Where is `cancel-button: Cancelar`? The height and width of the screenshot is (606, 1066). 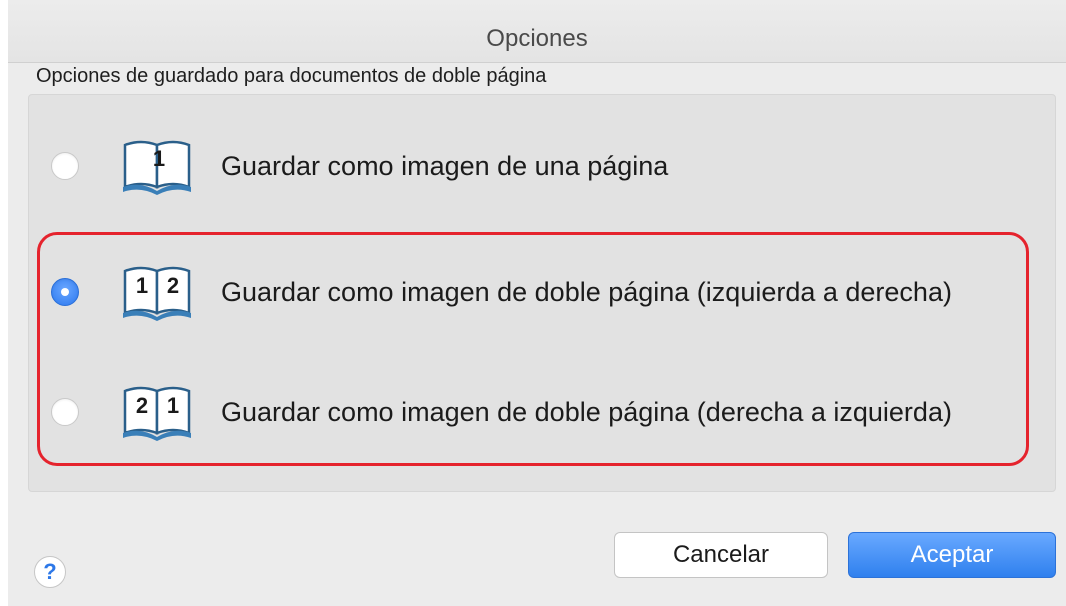 cancel-button: Cancelar is located at coordinates (721, 555).